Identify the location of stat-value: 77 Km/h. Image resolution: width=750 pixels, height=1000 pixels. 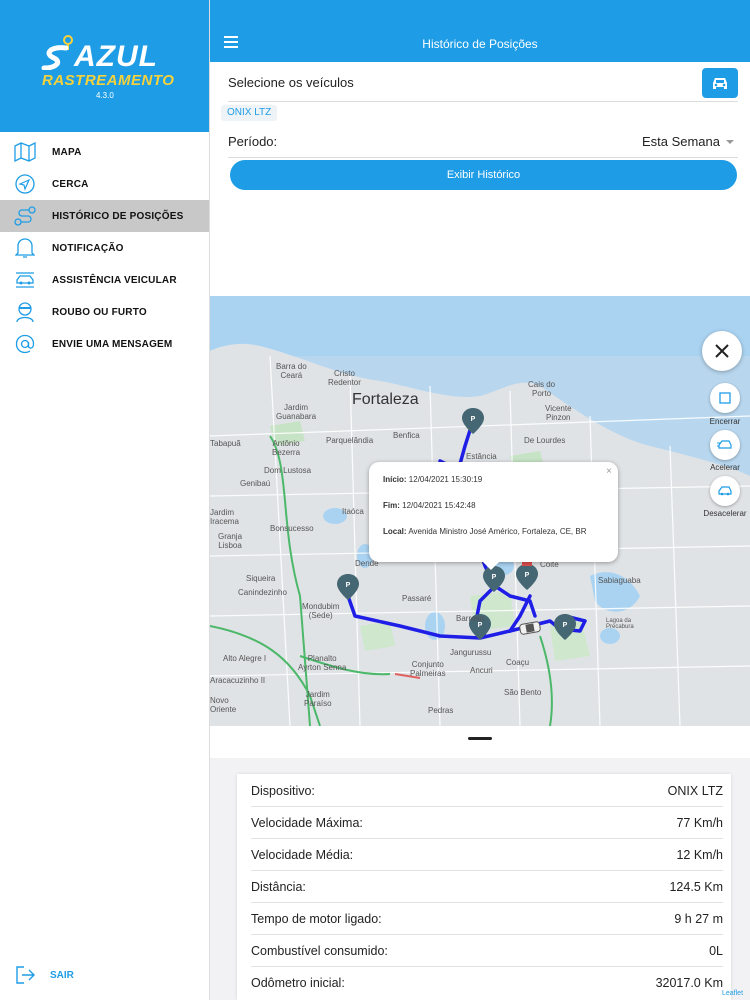
(699, 822).